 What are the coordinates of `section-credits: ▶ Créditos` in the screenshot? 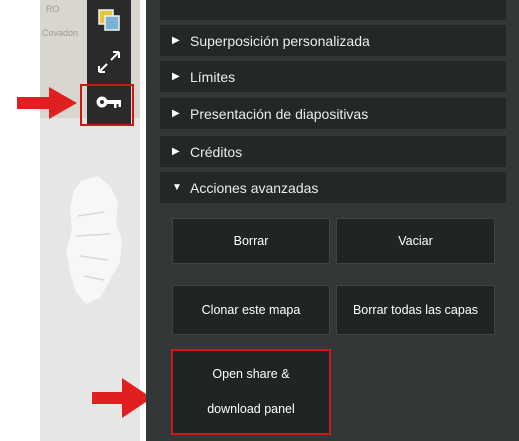 It's located at (333, 151).